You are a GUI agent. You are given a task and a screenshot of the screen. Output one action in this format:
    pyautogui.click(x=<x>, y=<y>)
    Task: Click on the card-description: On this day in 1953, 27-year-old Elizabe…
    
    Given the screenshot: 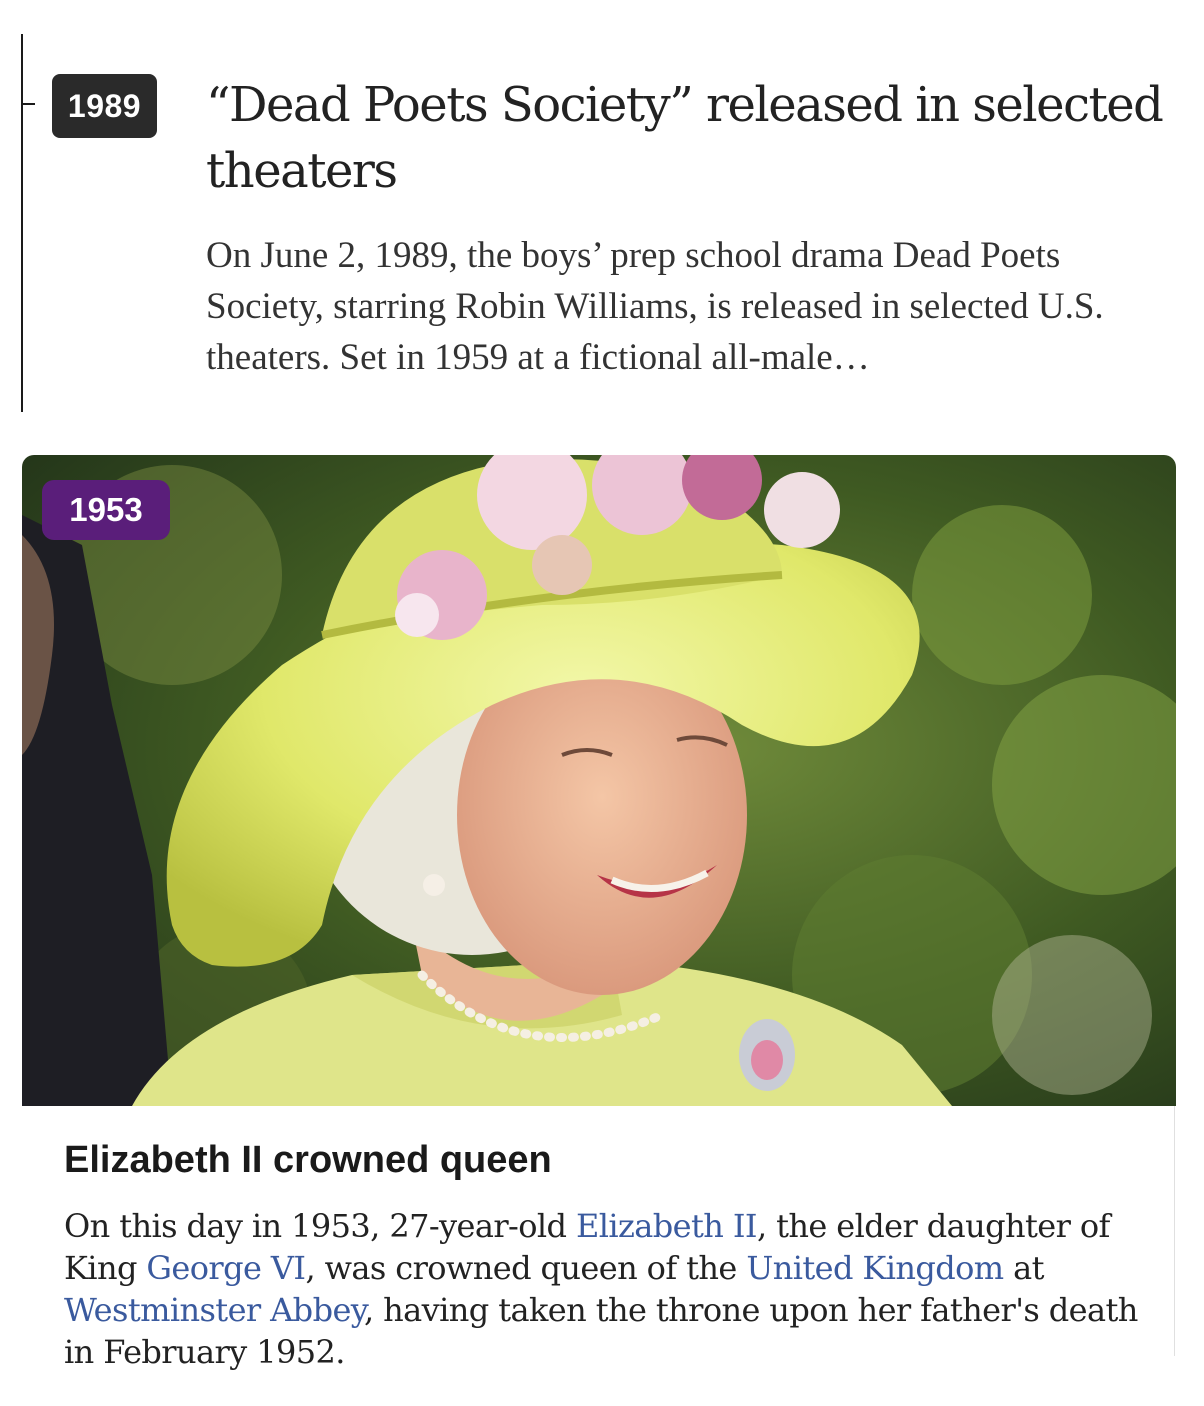 What is the action you would take?
    pyautogui.click(x=604, y=1289)
    